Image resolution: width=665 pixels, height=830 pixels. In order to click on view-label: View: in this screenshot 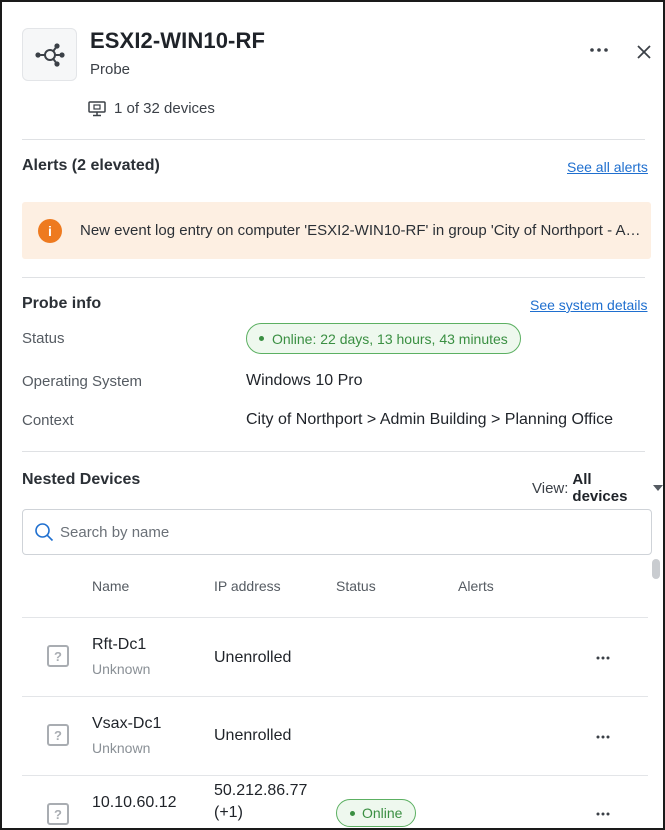, I will do `click(550, 488)`.